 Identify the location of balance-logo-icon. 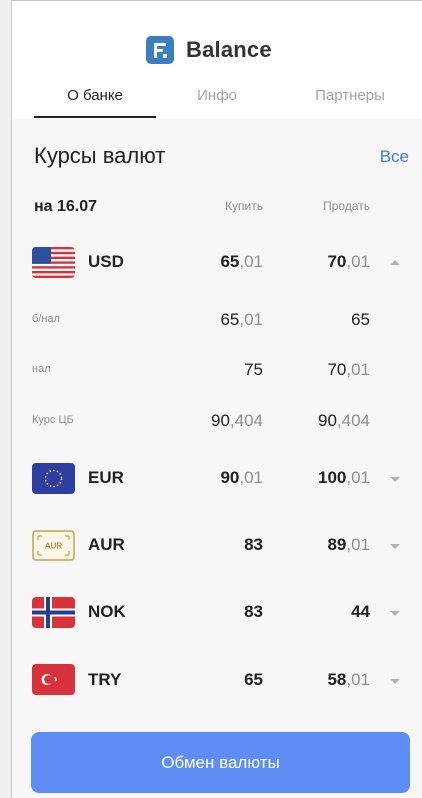
(160, 50).